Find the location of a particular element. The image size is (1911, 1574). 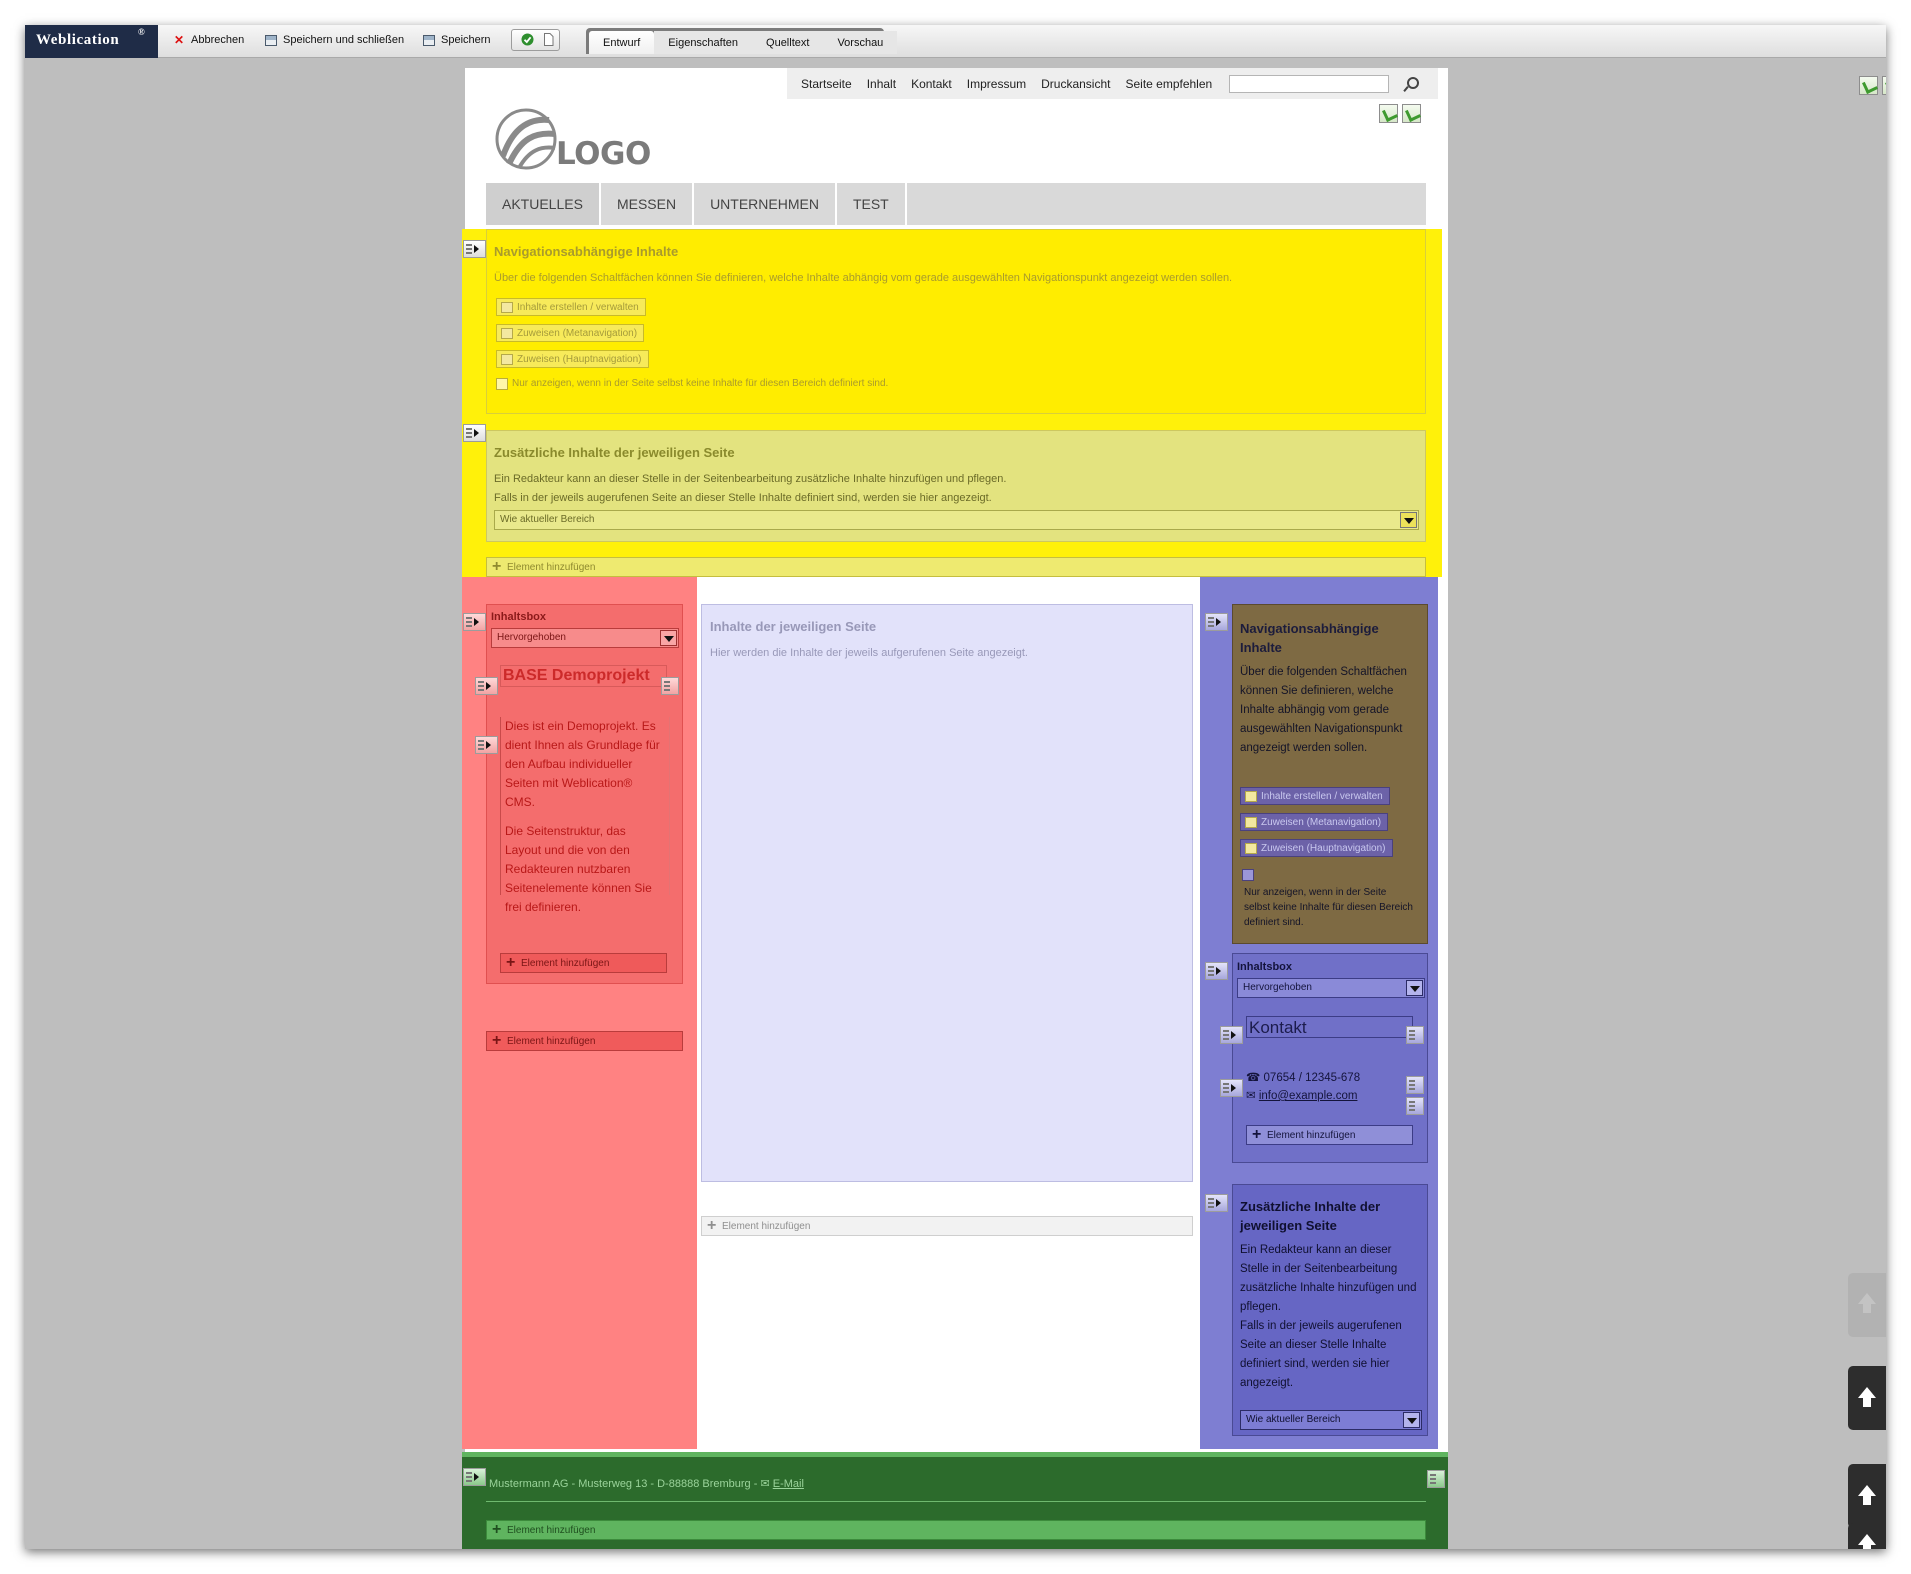

assign-meta-nav-button: Zuweisen (Metanavigation) is located at coordinates (570, 333).